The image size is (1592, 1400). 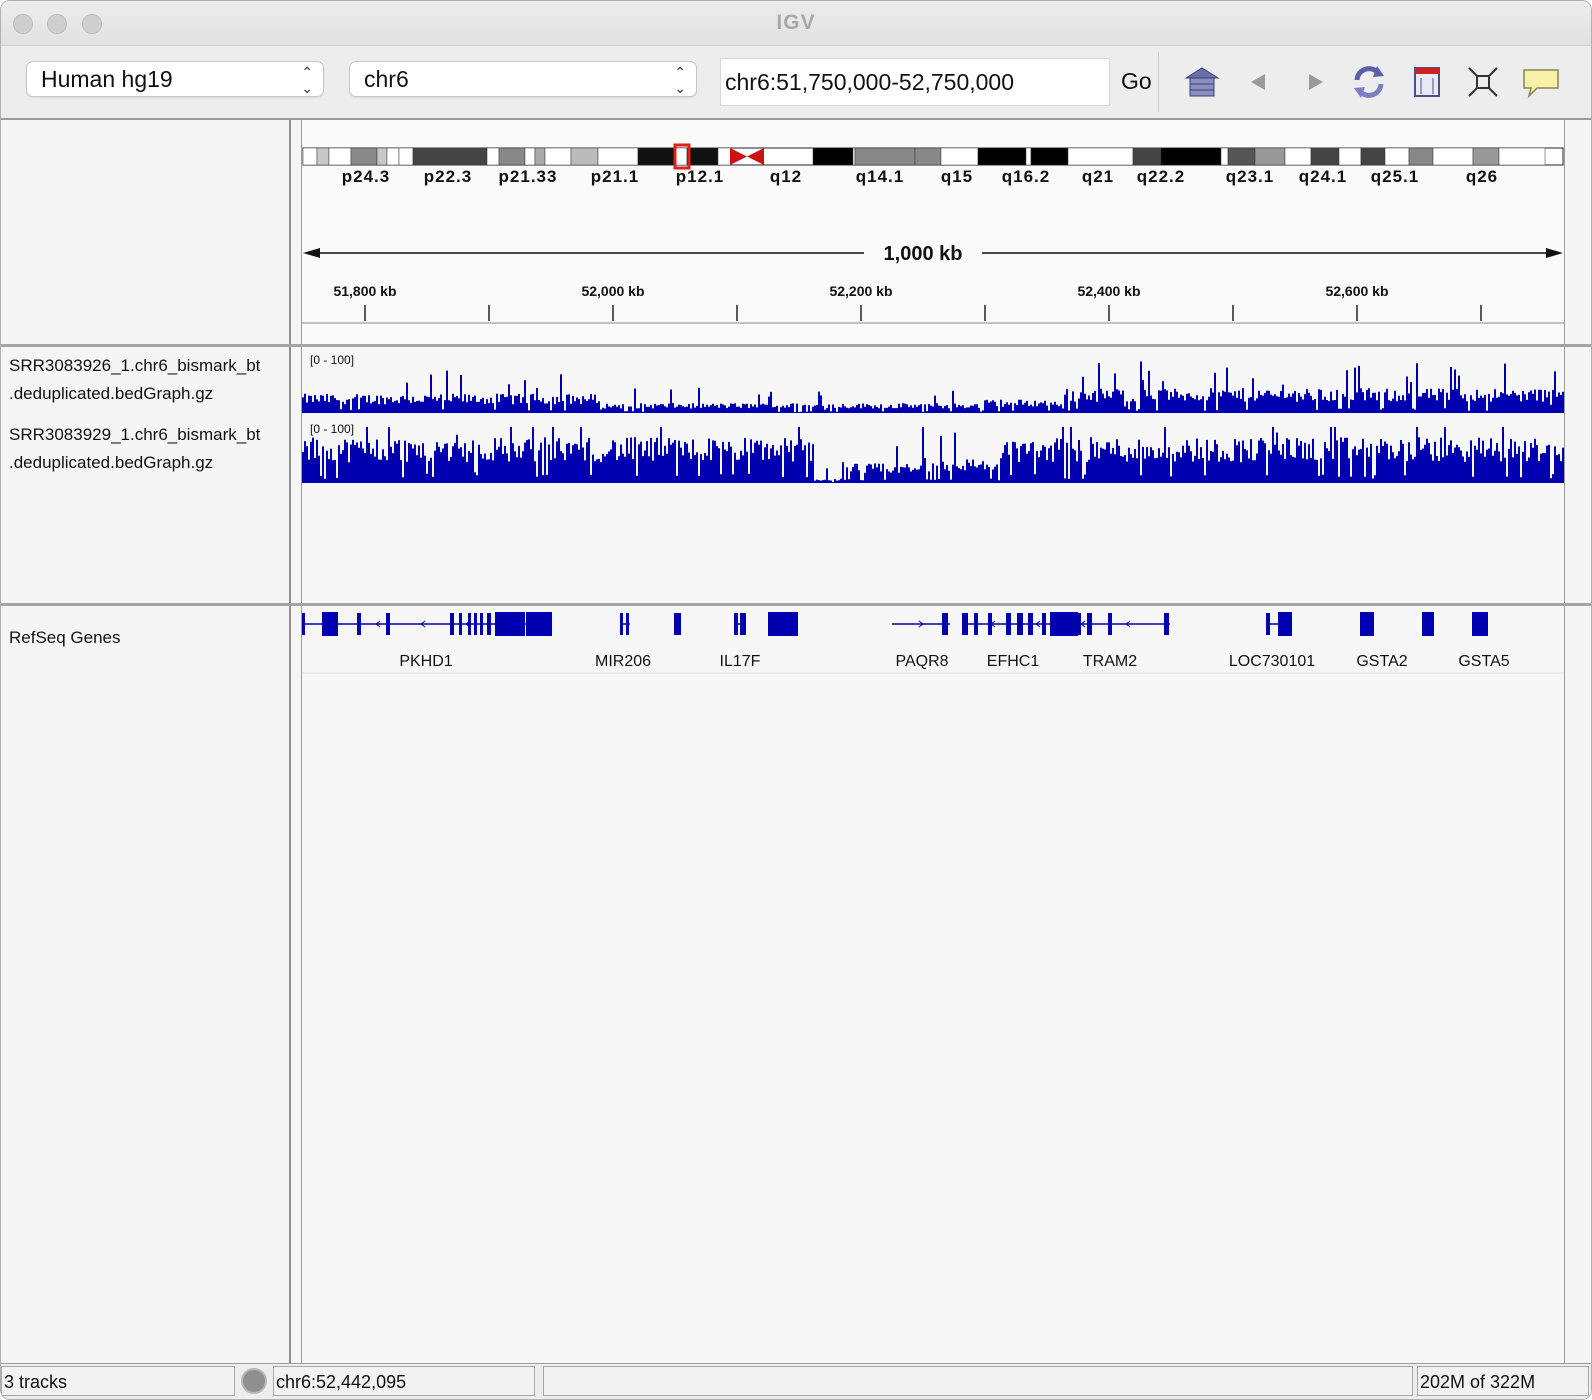 I want to click on popup-text-icon, so click(x=1541, y=82).